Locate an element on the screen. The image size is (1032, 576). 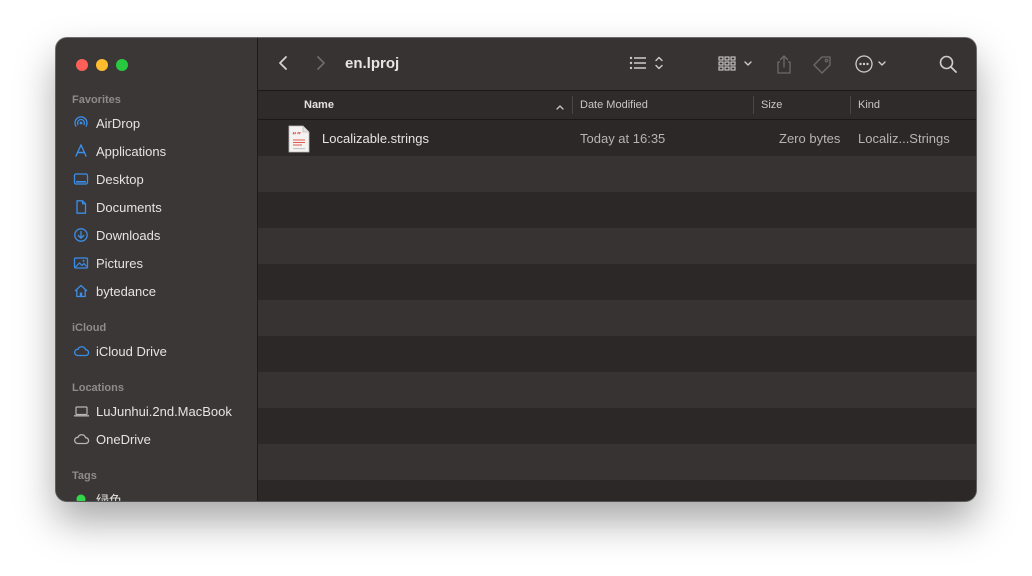
forward-button is located at coordinates (320, 63).